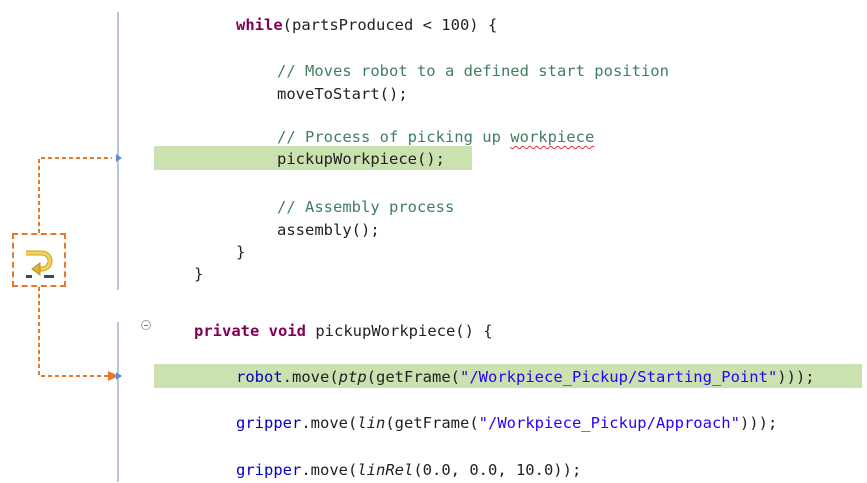 The height and width of the screenshot is (483, 867). What do you see at coordinates (552, 137) in the screenshot?
I see `code-token: workpiece` at bounding box center [552, 137].